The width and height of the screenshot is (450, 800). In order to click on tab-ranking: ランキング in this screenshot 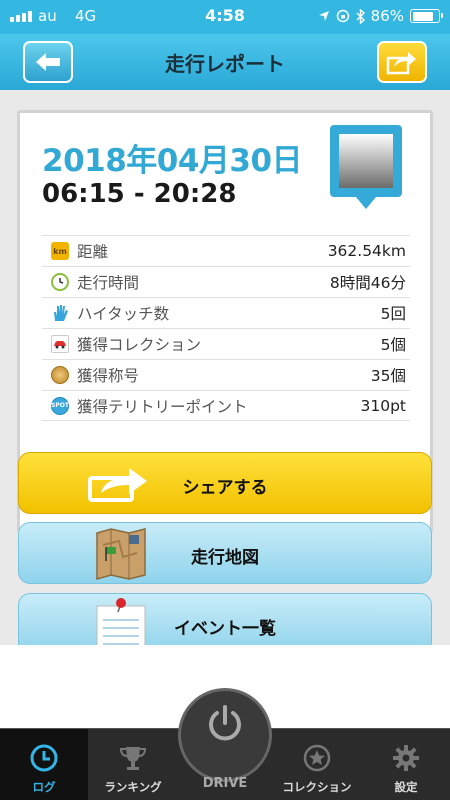, I will do `click(133, 764)`.